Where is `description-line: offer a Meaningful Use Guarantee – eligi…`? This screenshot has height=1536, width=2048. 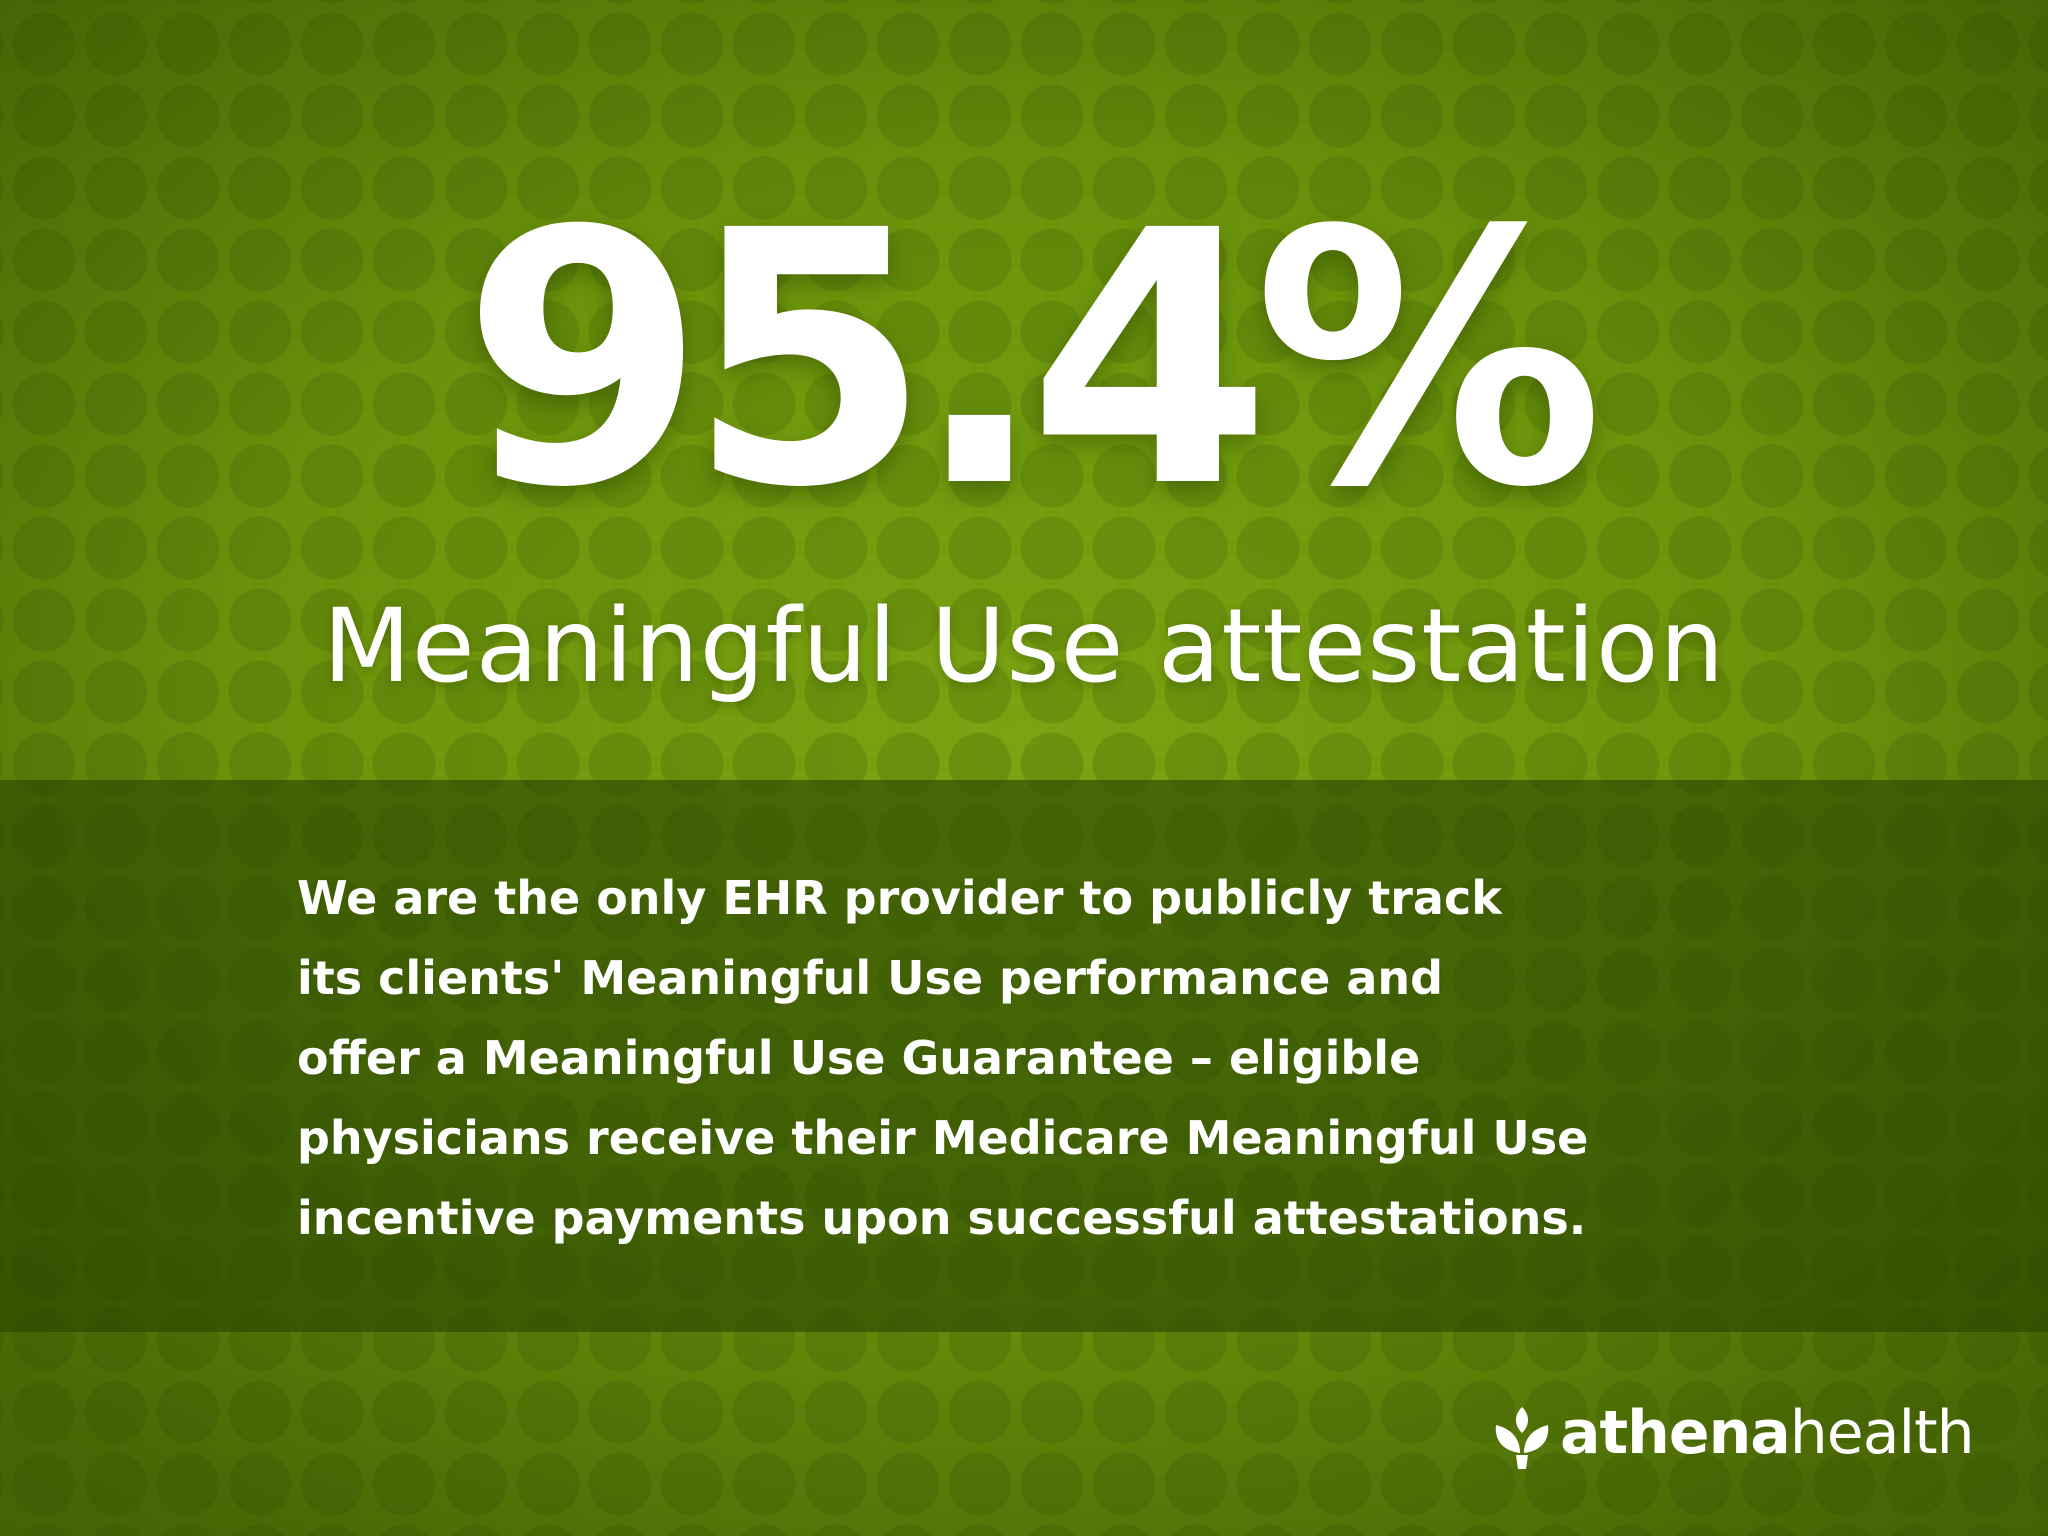 description-line: offer a Meaningful Use Guarantee – eligi… is located at coordinates (859, 1058).